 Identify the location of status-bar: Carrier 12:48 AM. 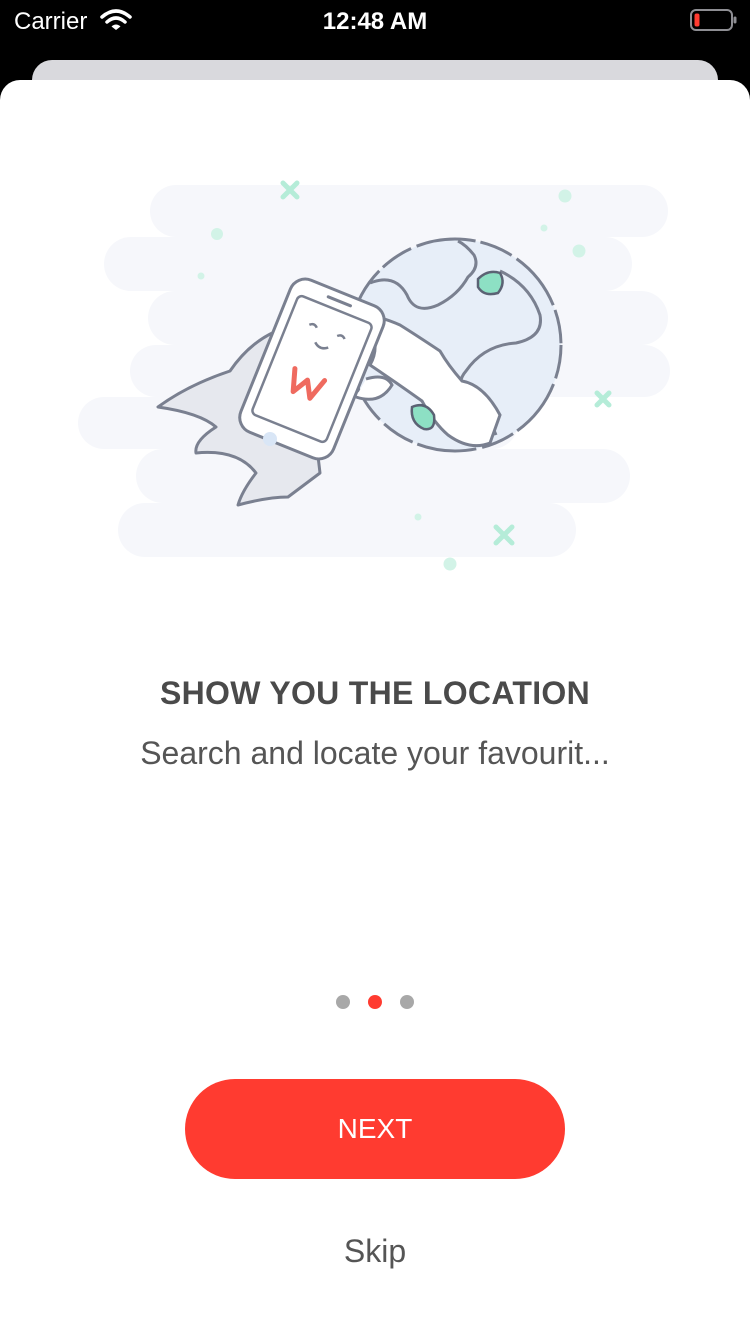
(375, 30).